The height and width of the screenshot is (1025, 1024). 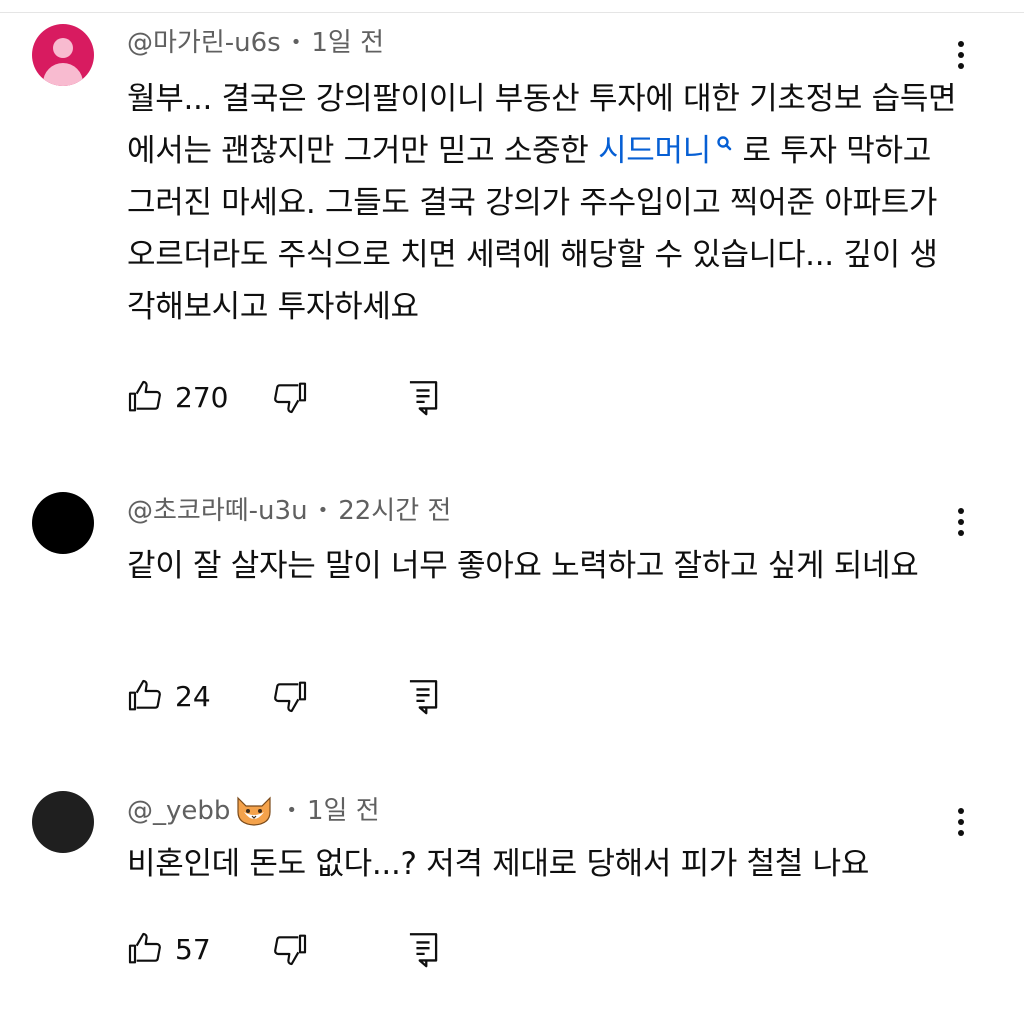 What do you see at coordinates (202, 397) in the screenshot?
I see `like-count: 270` at bounding box center [202, 397].